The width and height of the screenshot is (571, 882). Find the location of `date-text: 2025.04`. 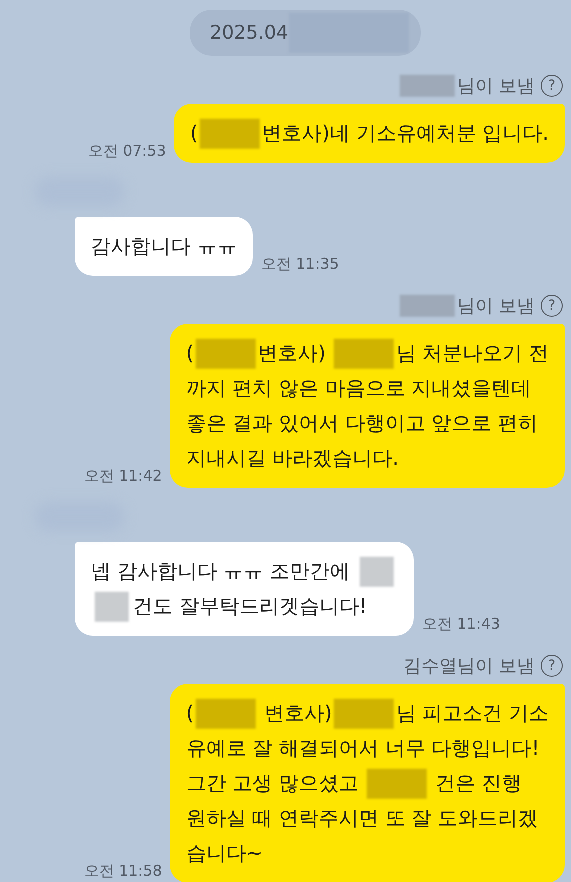

date-text: 2025.04 is located at coordinates (249, 33).